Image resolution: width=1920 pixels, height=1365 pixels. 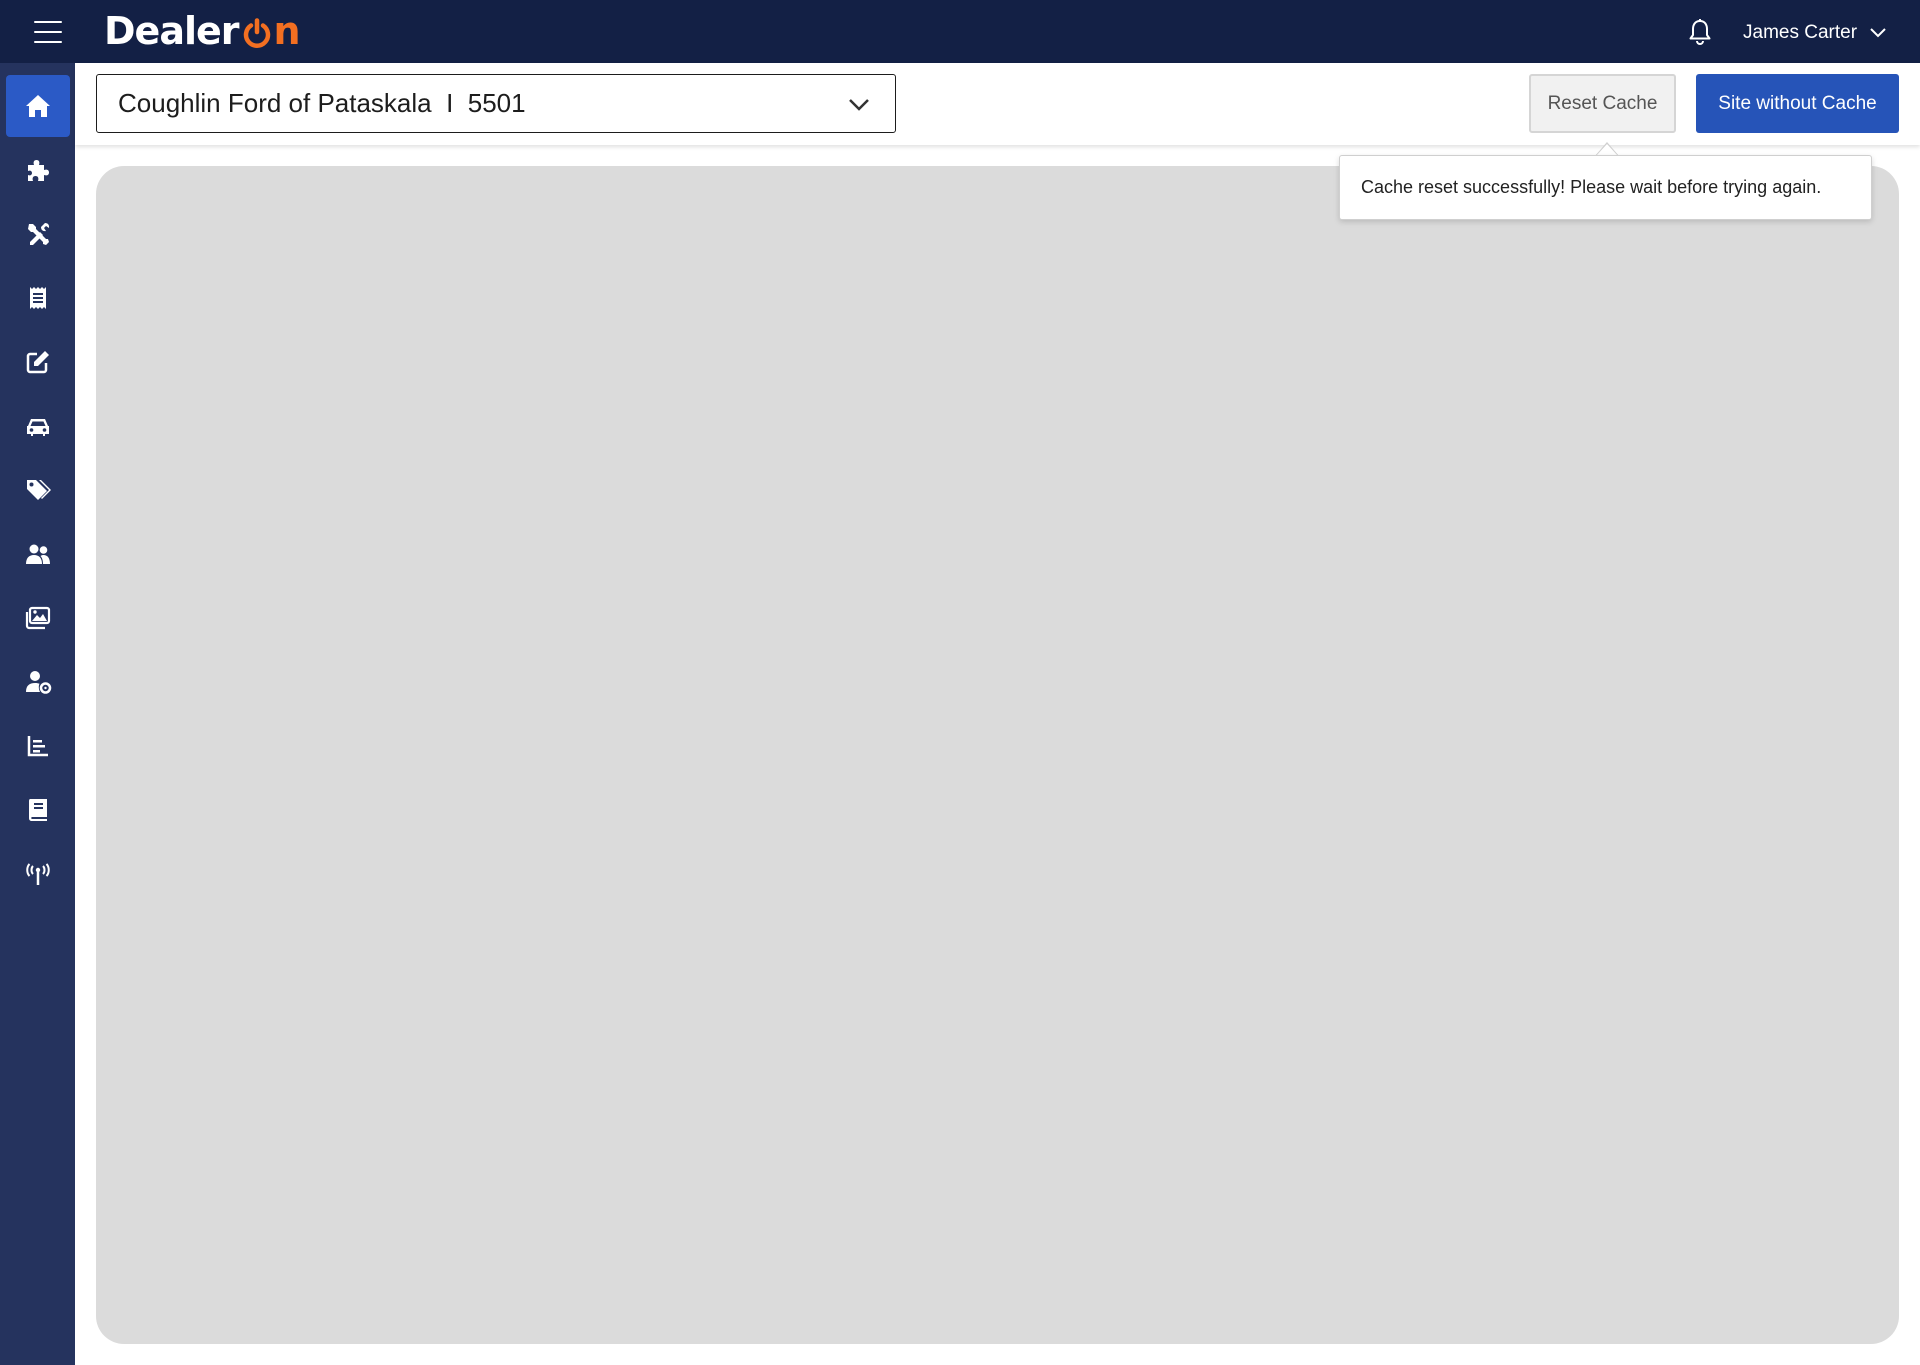 I want to click on edit-icon, so click(x=37, y=362).